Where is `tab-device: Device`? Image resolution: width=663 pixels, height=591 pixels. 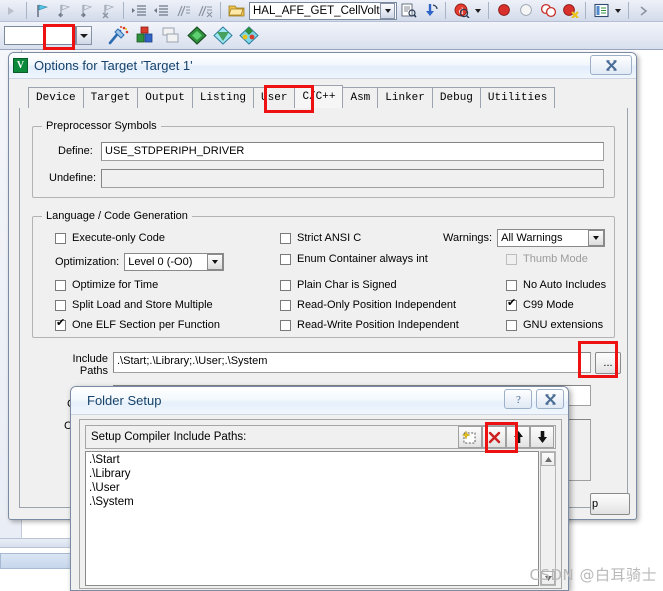
tab-device: Device is located at coordinates (56, 97).